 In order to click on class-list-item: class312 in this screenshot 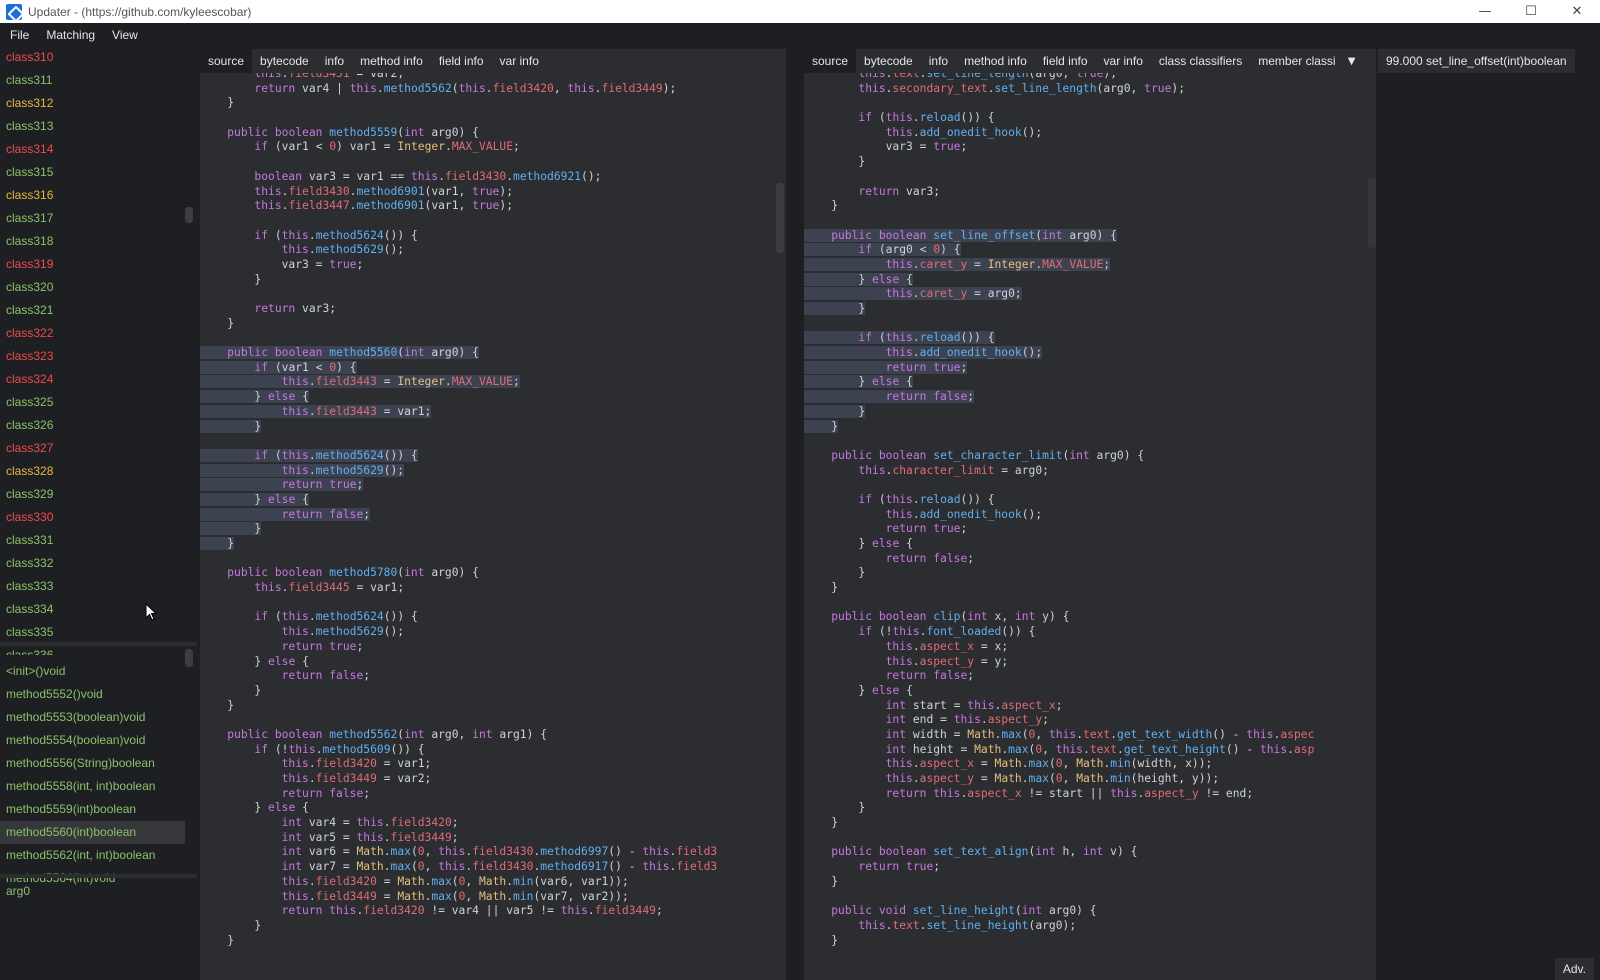, I will do `click(92, 103)`.